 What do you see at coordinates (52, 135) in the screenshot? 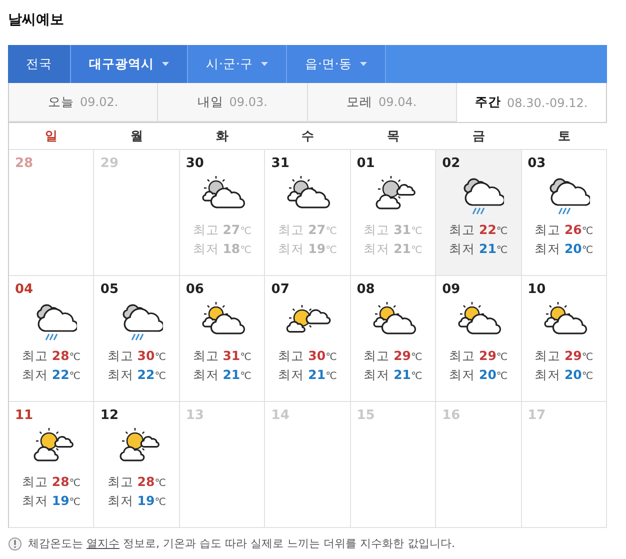
I see `weekday-header: 일` at bounding box center [52, 135].